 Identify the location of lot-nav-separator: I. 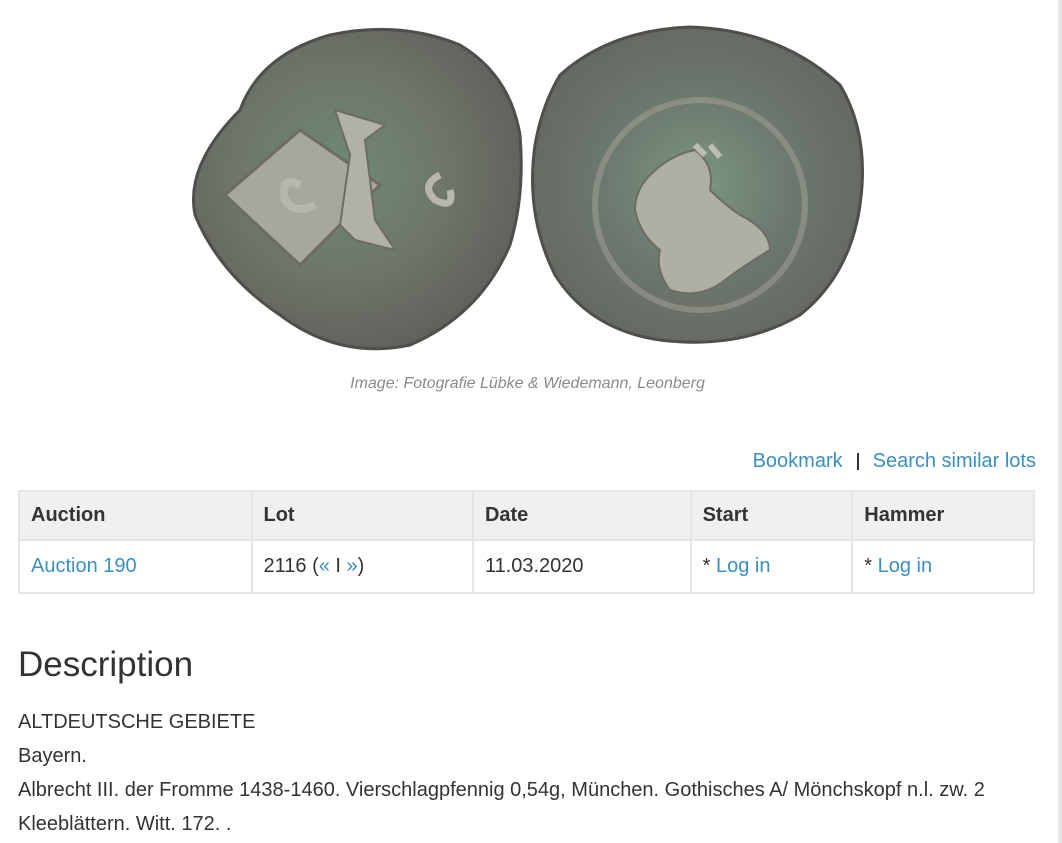
(338, 566).